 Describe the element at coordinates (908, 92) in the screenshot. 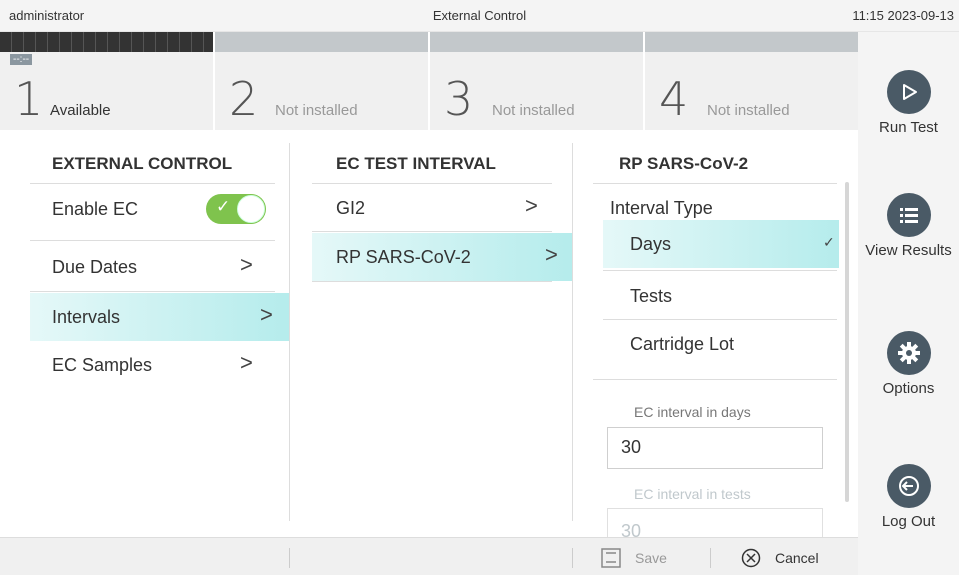

I see `play-icon` at that location.